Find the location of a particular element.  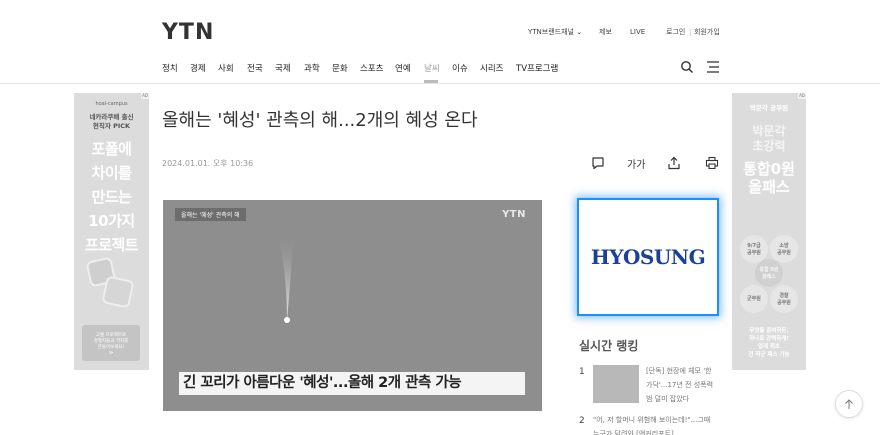

active-nav-indicator is located at coordinates (431, 81).